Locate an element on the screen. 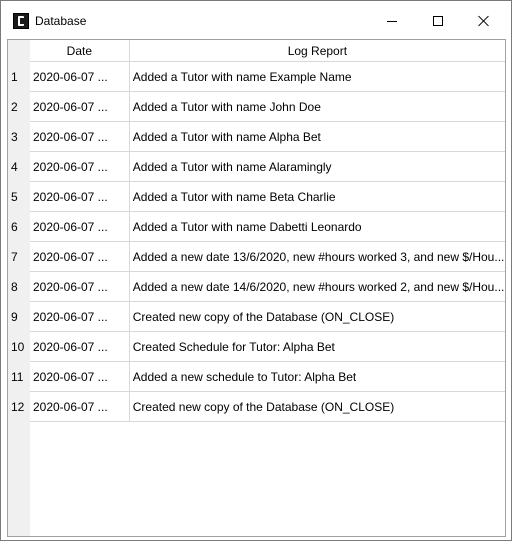 Image resolution: width=512 pixels, height=541 pixels. cell-log-report: Created Schedule for Tutor: Alpha Bet is located at coordinates (317, 347).